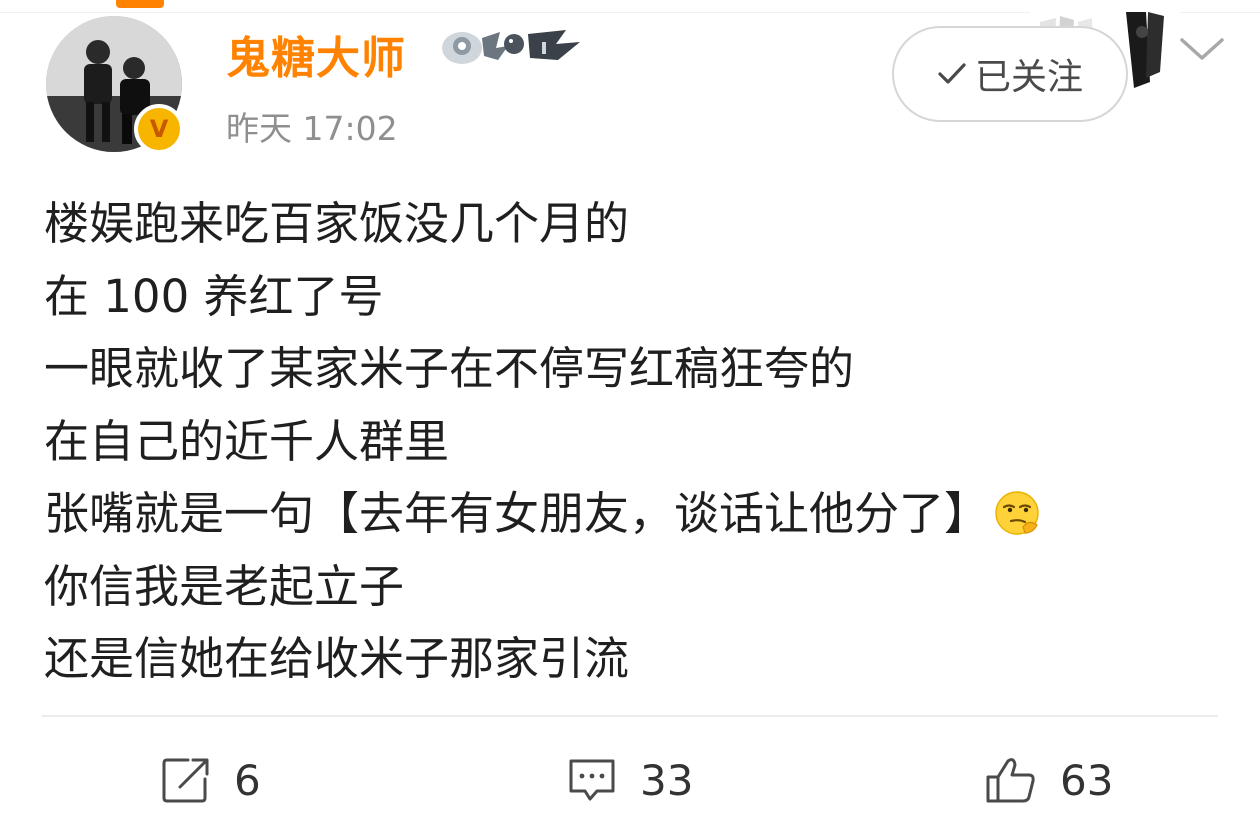 This screenshot has width=1260, height=840. I want to click on verified-badge-icon: V, so click(159, 129).